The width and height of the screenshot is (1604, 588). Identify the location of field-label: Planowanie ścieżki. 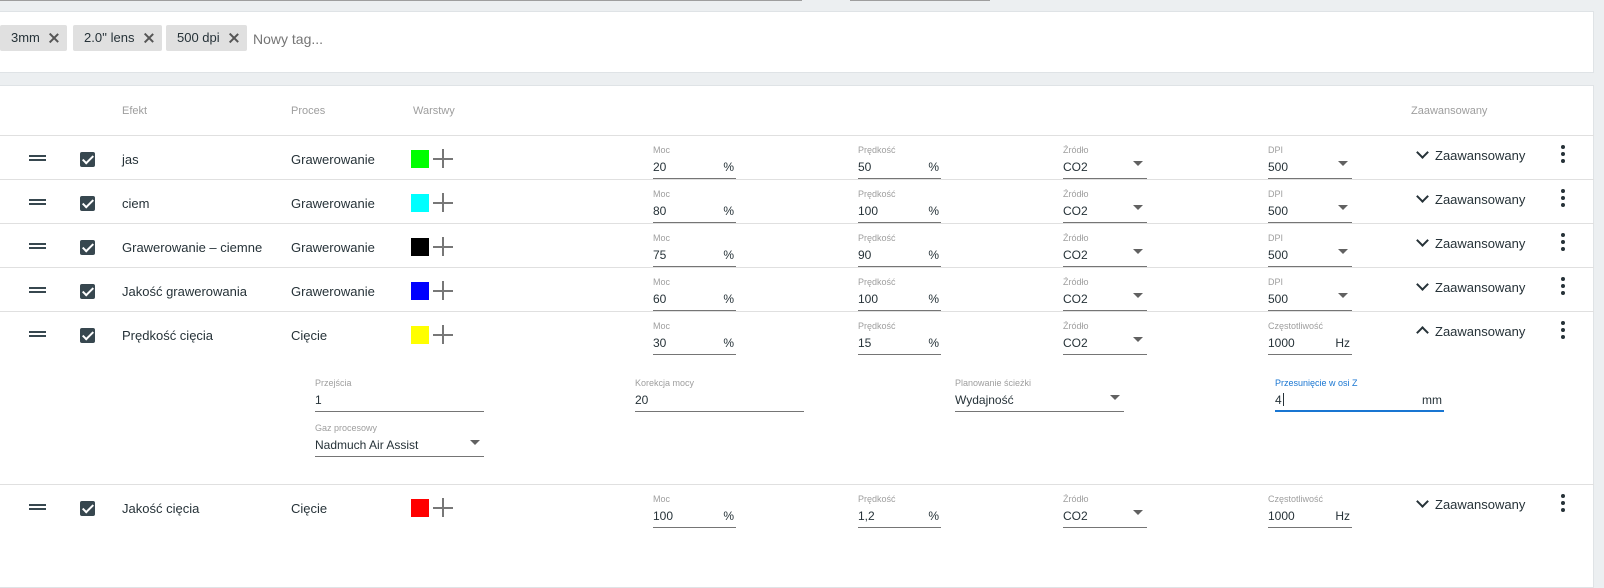
(993, 383).